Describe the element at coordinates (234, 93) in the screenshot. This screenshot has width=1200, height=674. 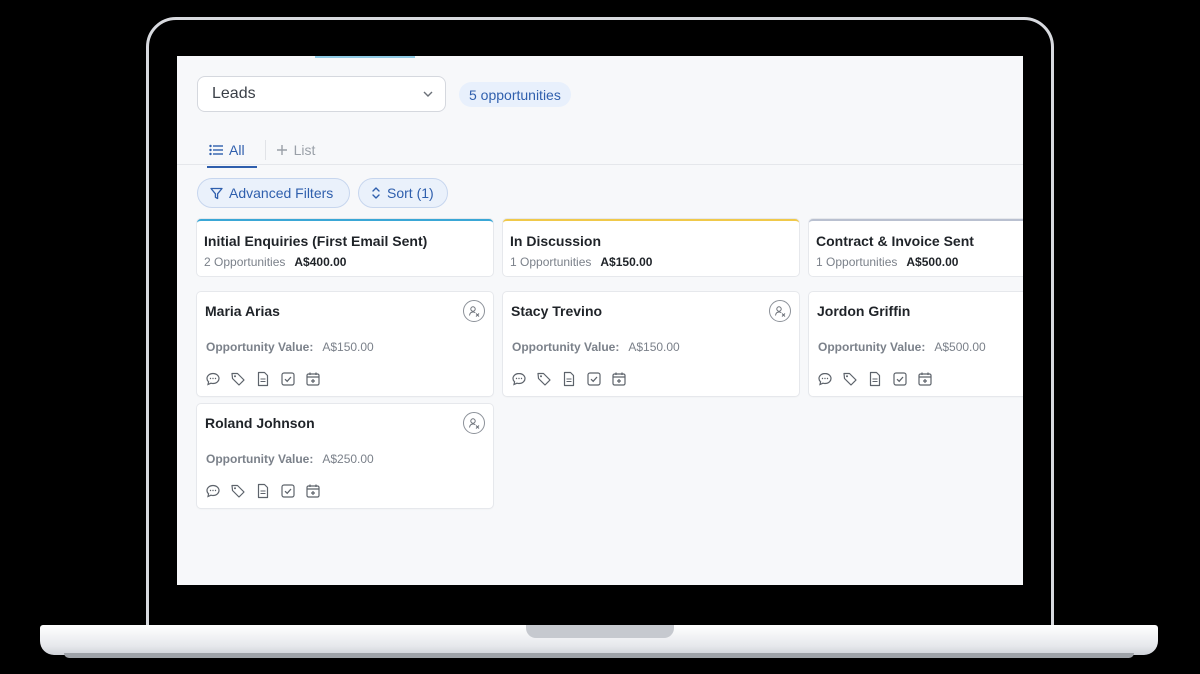
I see `pipeline-select-value: Leads` at that location.